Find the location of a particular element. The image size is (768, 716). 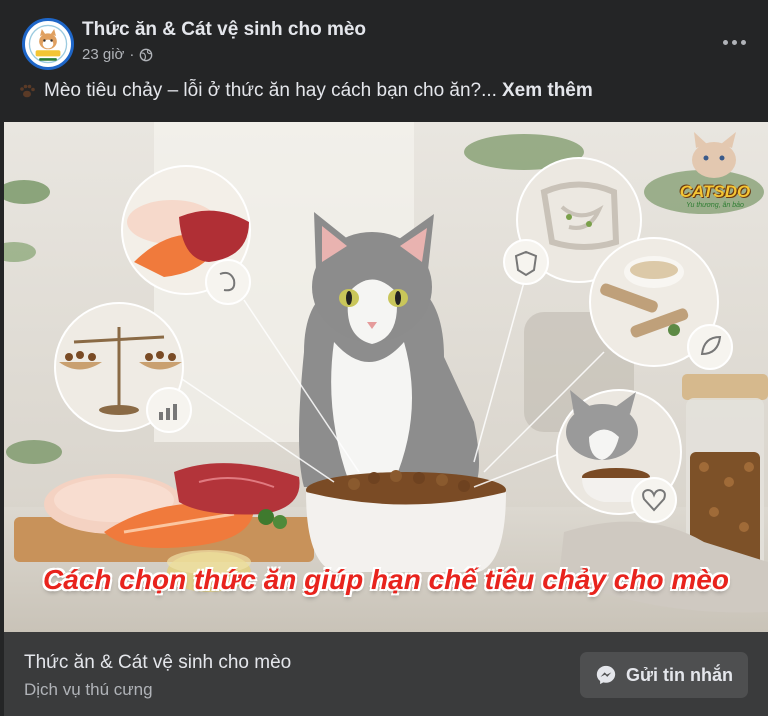

post-meta: 23 giờ · is located at coordinates (117, 54).